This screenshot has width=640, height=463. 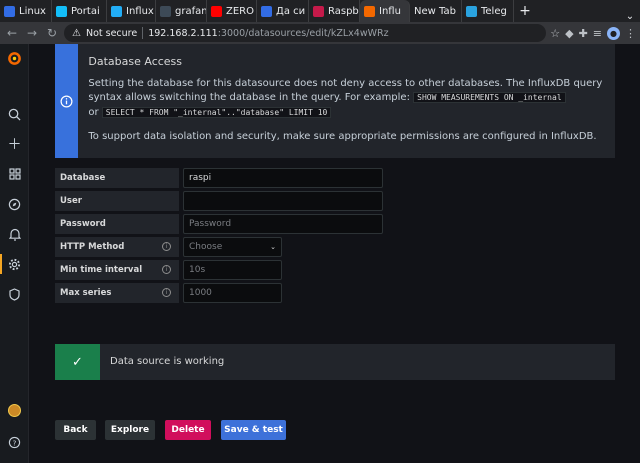 I want to click on http-method-row: HTTP Method i Choose ⌄, so click(x=168, y=247).